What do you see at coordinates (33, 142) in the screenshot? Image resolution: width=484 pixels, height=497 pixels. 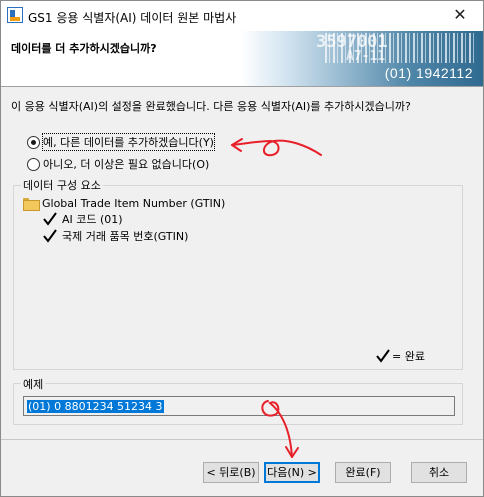 I see `radio-button-checked` at bounding box center [33, 142].